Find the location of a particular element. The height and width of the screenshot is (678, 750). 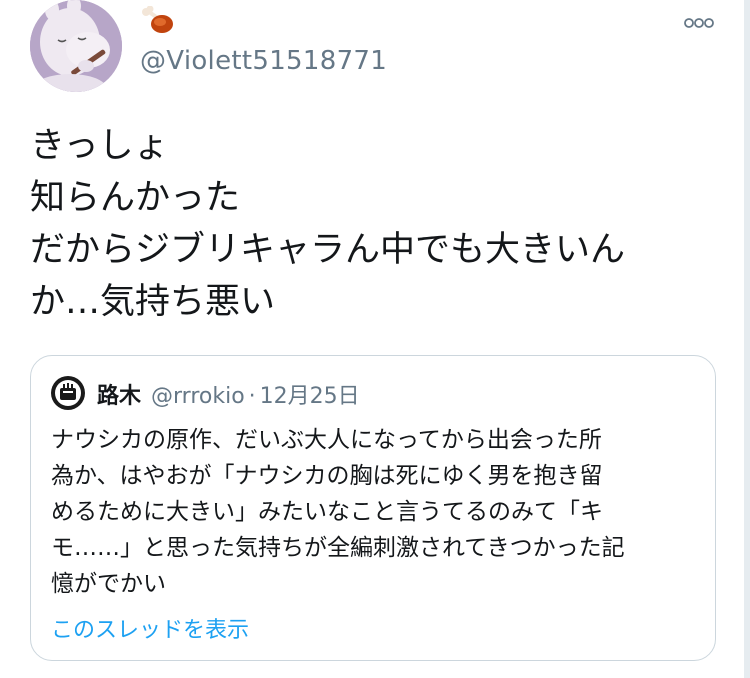

quoted-text-line: 為か、はやおが「ナウシカの胸は死にゆく男を抱き留 is located at coordinates (327, 476).